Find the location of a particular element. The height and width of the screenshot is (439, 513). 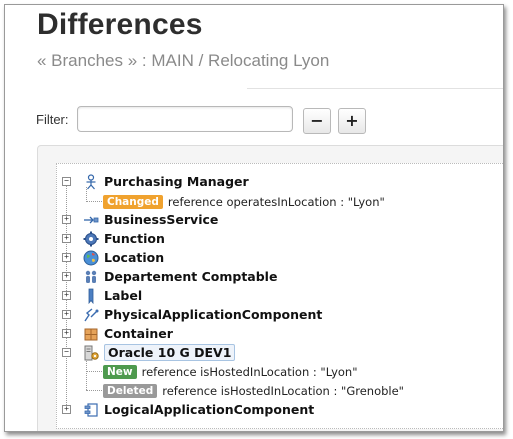

change-description: reference operatesInLocation : "Lyon" is located at coordinates (276, 201).